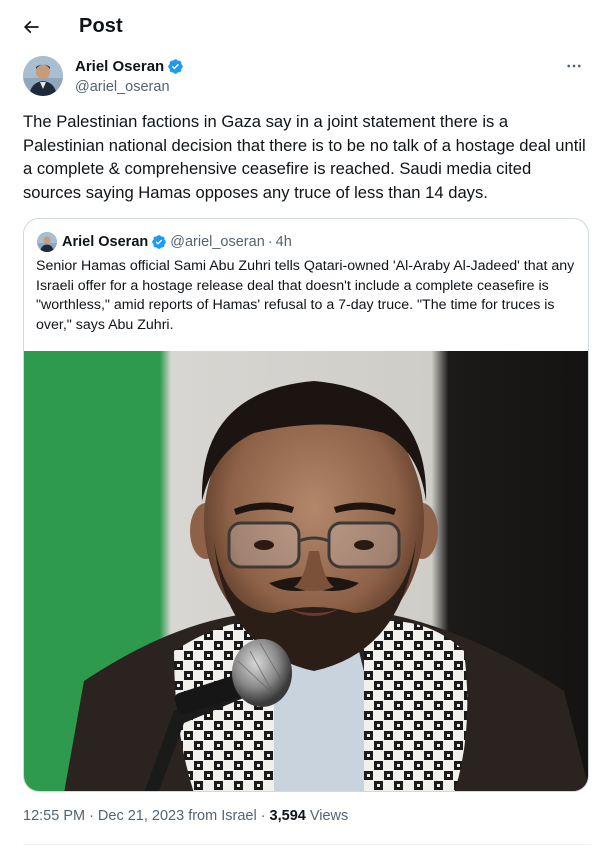 This screenshot has width=597, height=849. I want to click on quoted-author-avatar, so click(47, 242).